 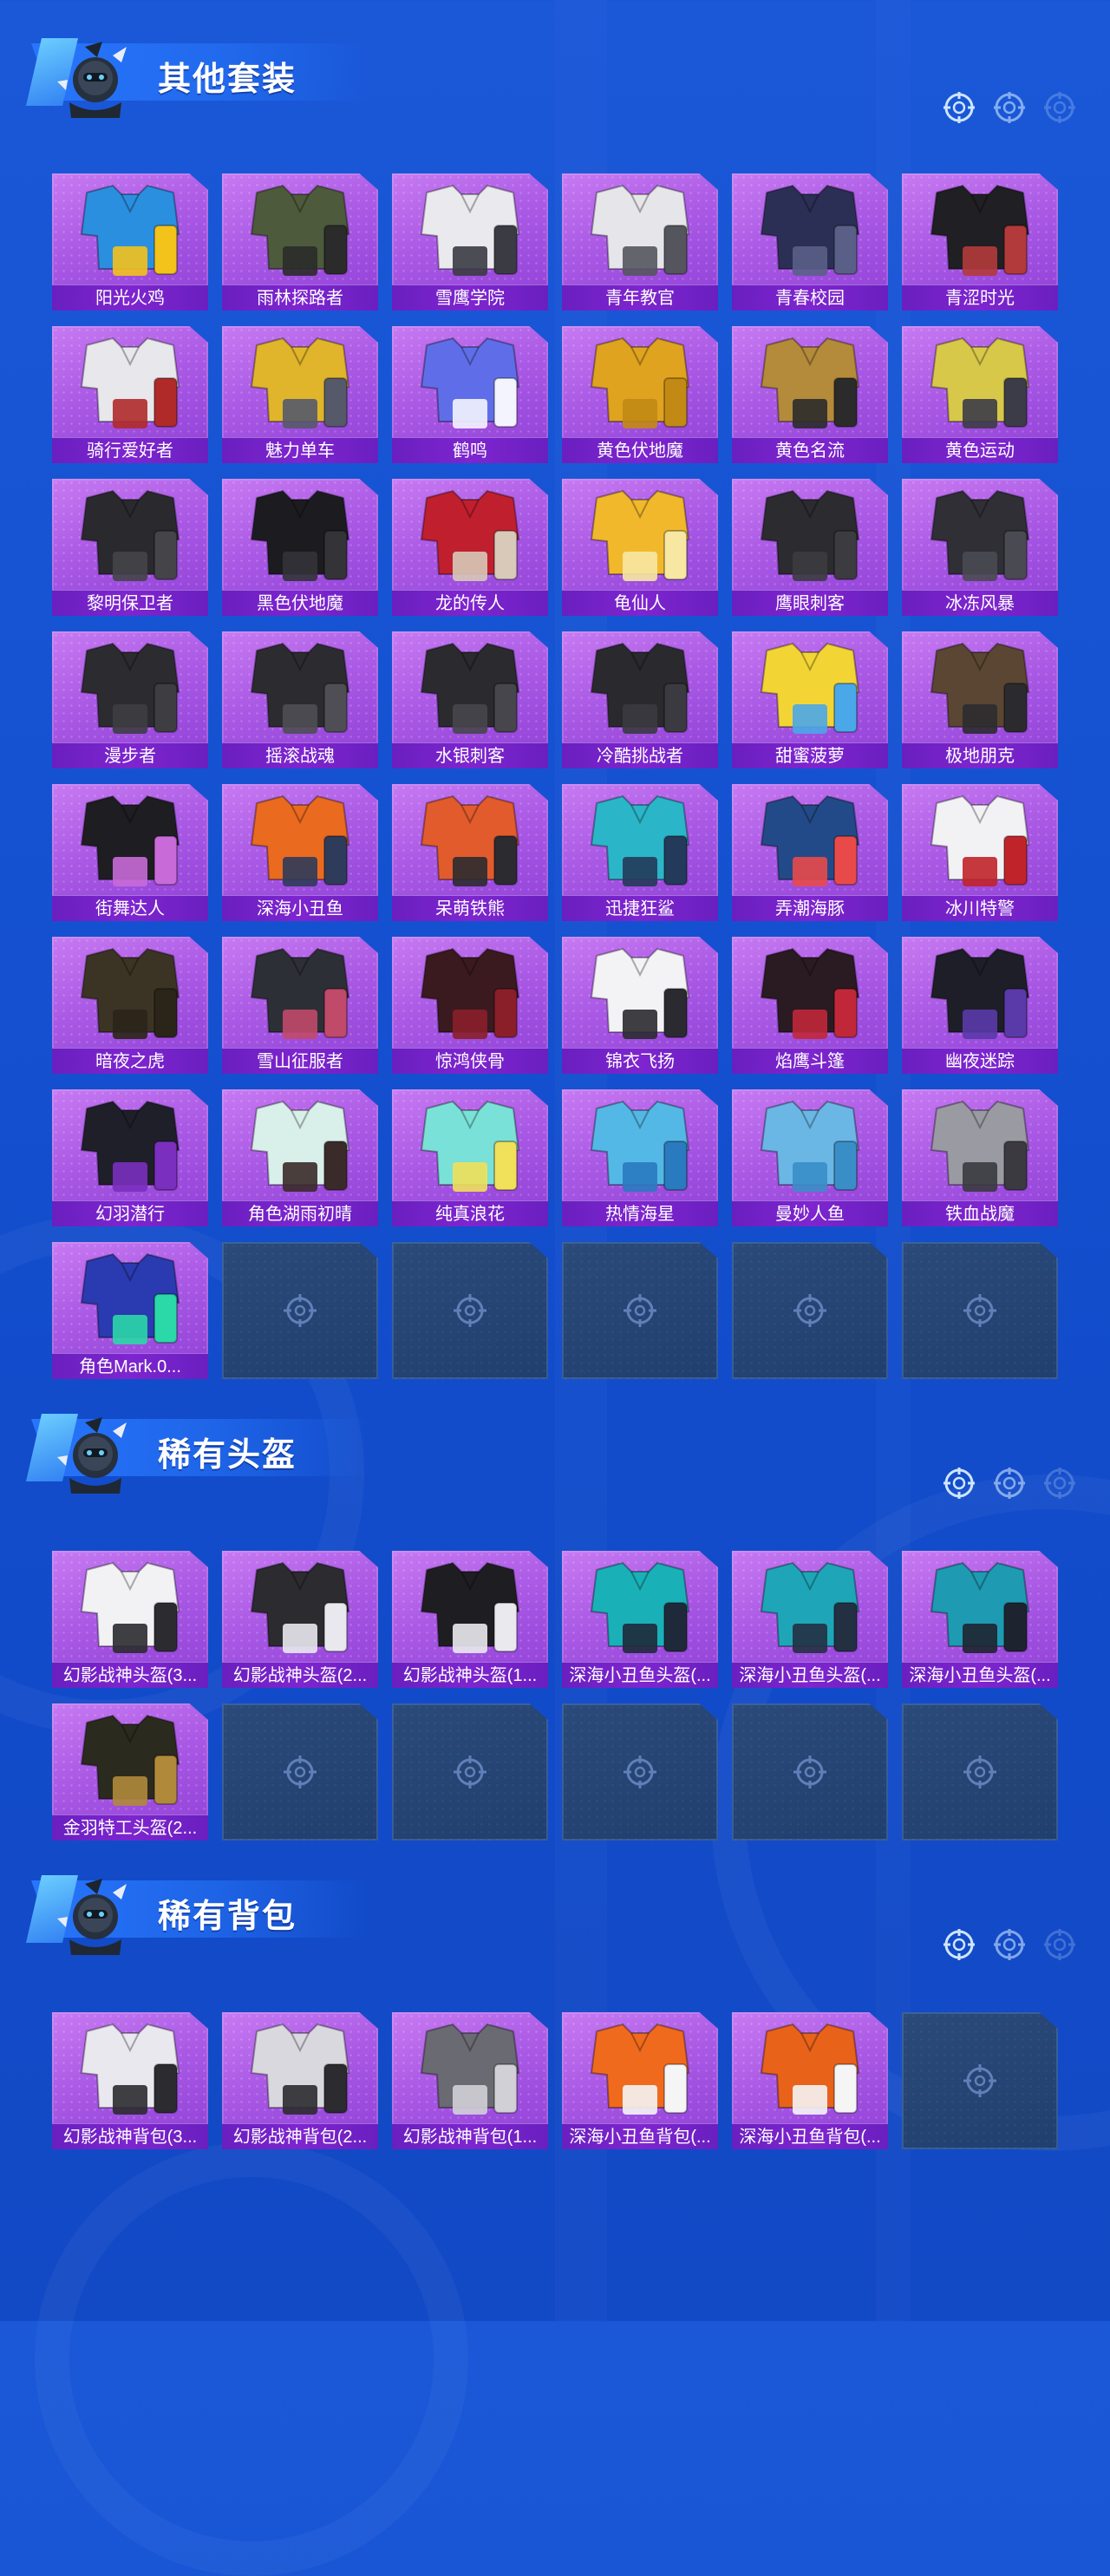 What do you see at coordinates (640, 394) in the screenshot?
I see `item-card: 黄色伏地魔` at bounding box center [640, 394].